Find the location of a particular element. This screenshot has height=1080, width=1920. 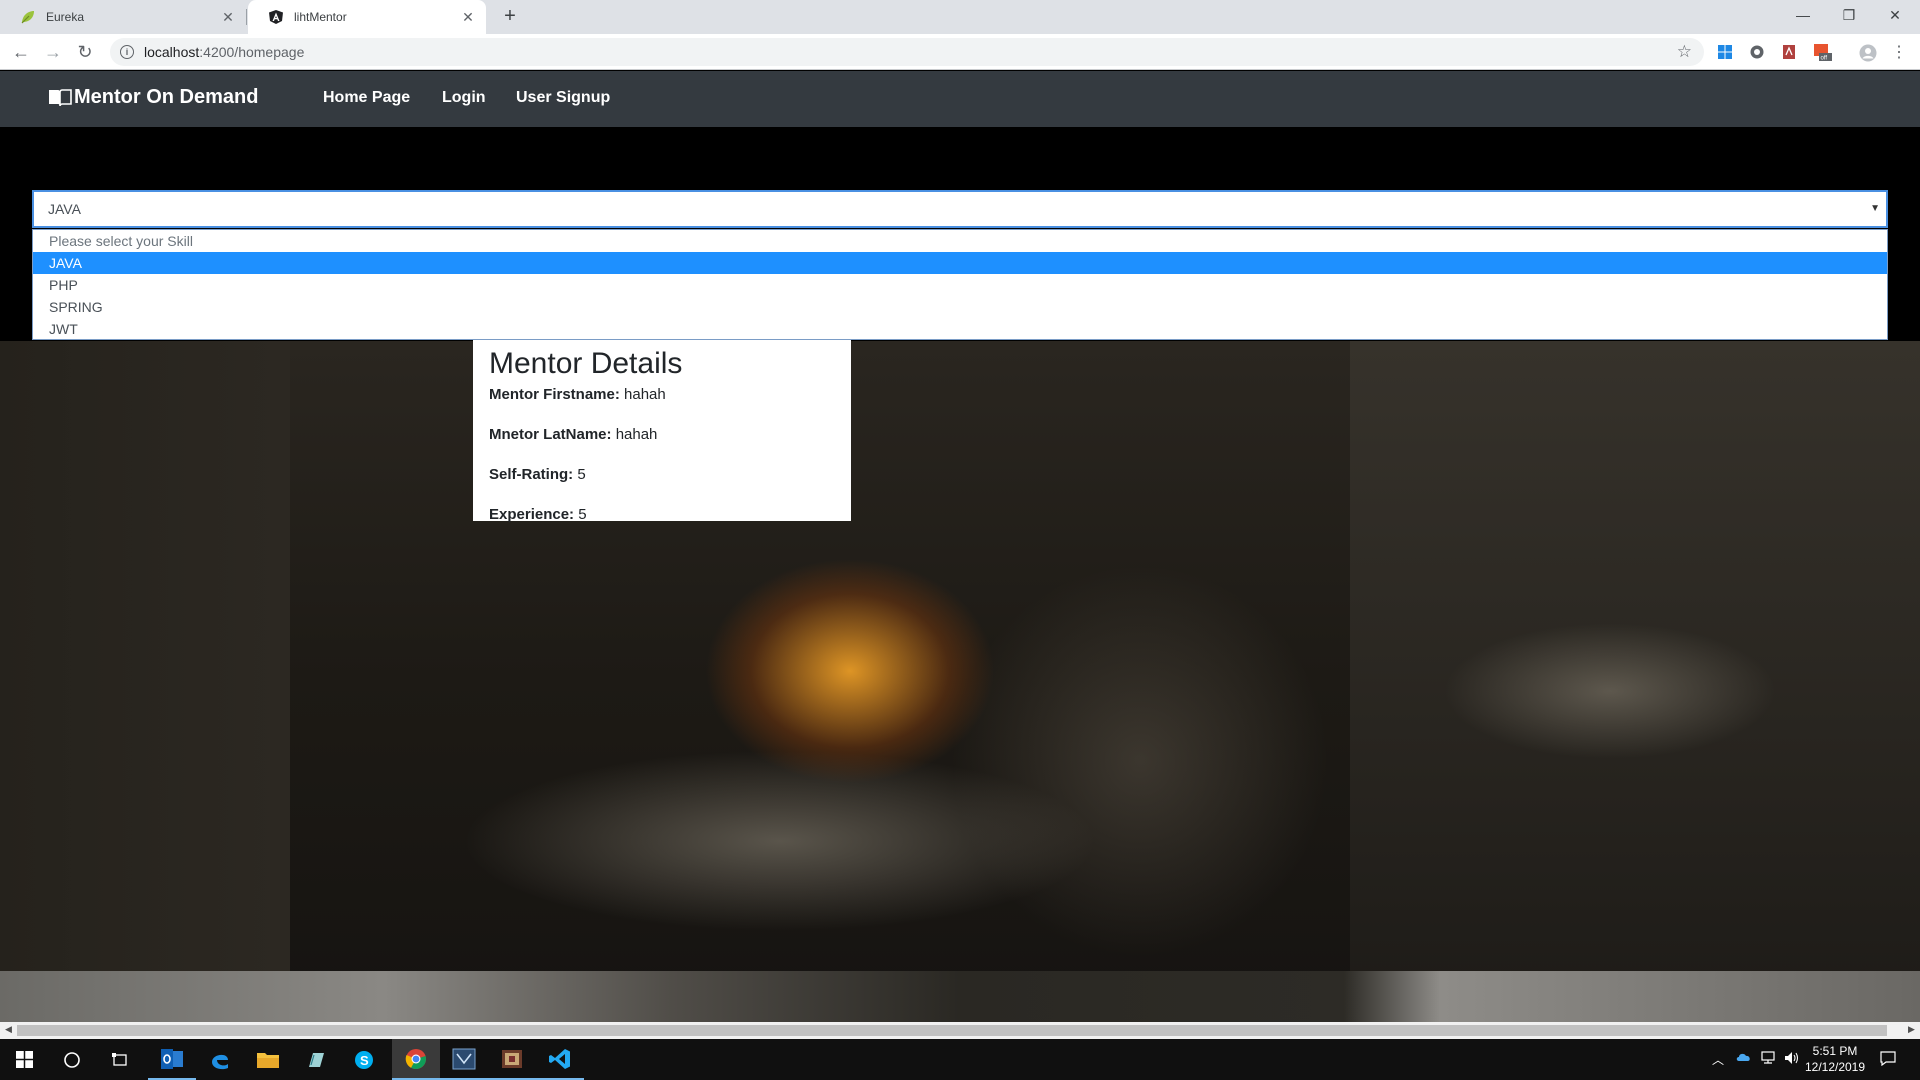

clock-time: 5:51 PM is located at coordinates (1835, 1051).